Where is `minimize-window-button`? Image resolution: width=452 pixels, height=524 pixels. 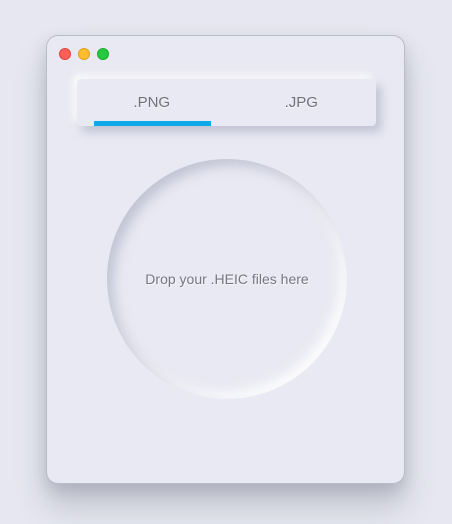 minimize-window-button is located at coordinates (84, 54).